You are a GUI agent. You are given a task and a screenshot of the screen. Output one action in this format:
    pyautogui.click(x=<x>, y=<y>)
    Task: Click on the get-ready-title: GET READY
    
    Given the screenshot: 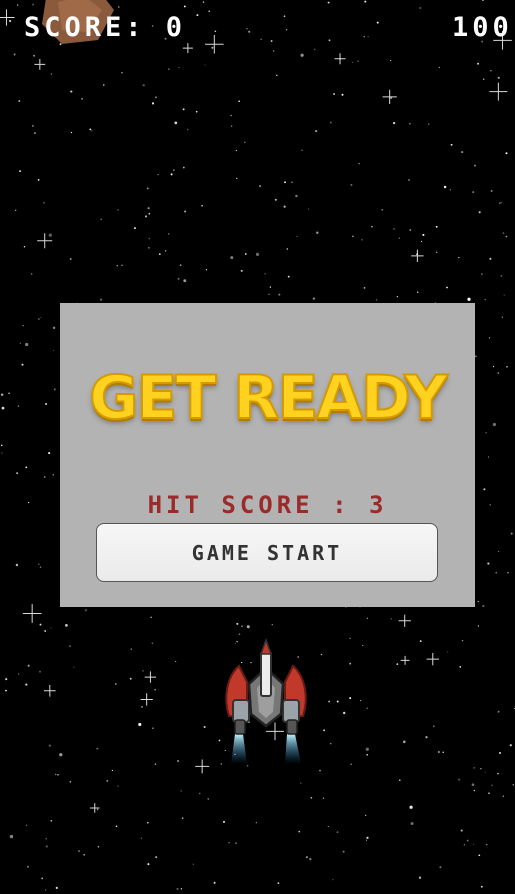 What is the action you would take?
    pyautogui.click(x=268, y=398)
    